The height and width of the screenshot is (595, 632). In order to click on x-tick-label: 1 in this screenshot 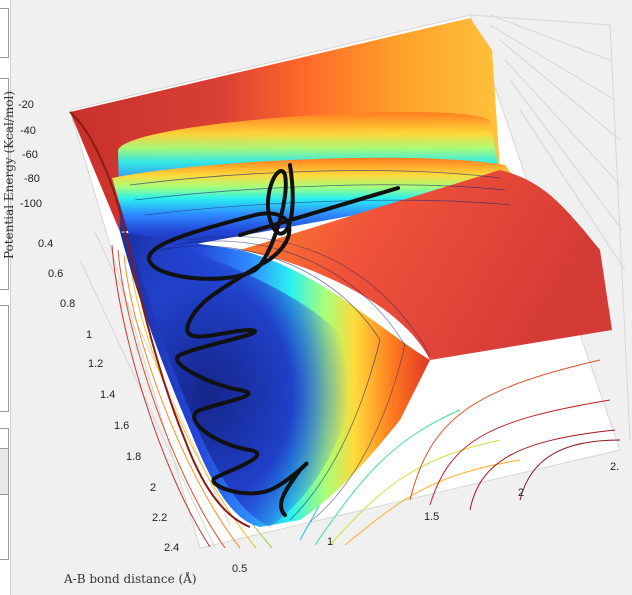, I will do `click(330, 542)`.